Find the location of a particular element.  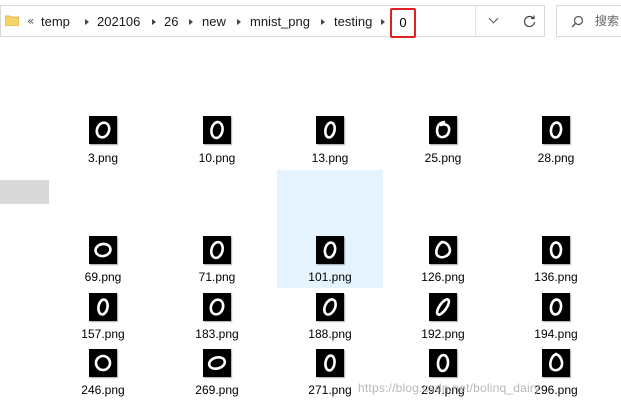

file-item: 69.png is located at coordinates (103, 229).